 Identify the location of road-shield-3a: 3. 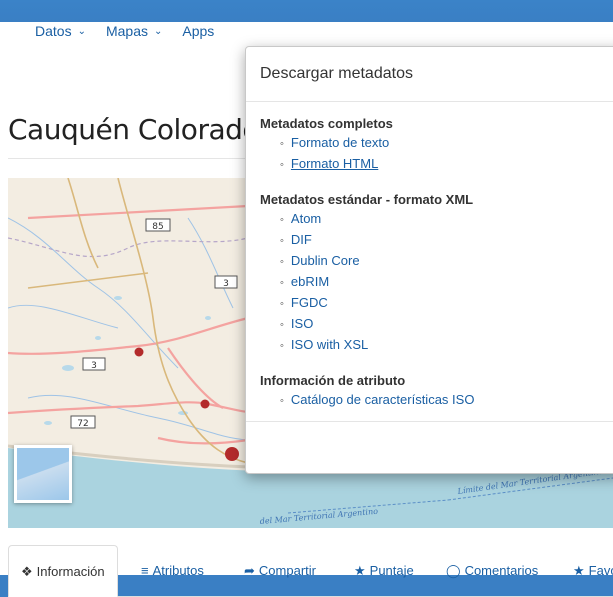
(226, 282).